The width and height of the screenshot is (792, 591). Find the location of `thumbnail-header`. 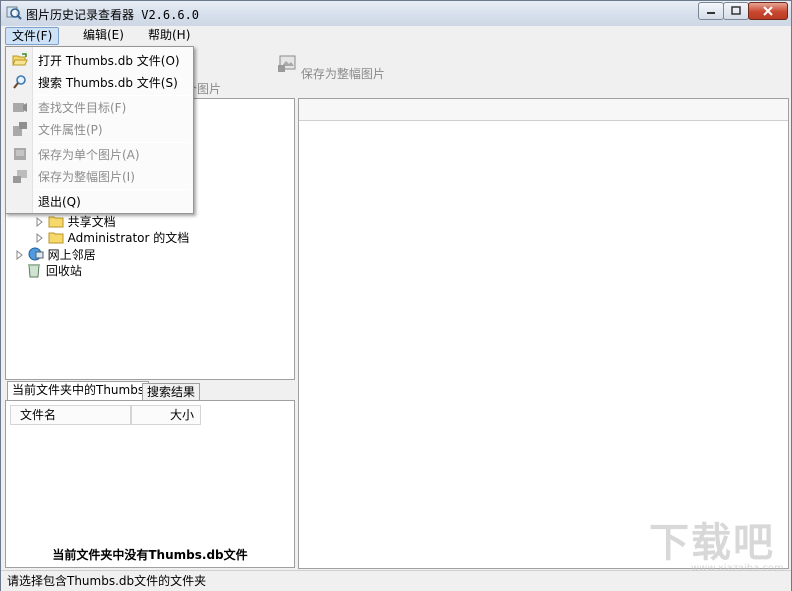

thumbnail-header is located at coordinates (543, 110).